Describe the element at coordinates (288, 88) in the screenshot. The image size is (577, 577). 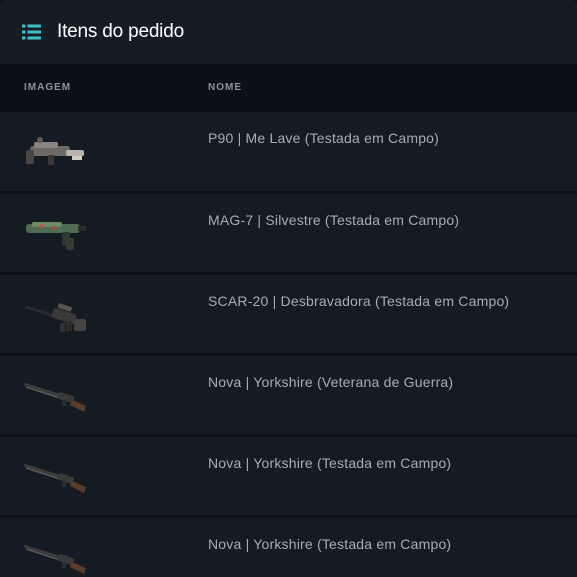
I see `table-header: IMAGEM NOME` at that location.